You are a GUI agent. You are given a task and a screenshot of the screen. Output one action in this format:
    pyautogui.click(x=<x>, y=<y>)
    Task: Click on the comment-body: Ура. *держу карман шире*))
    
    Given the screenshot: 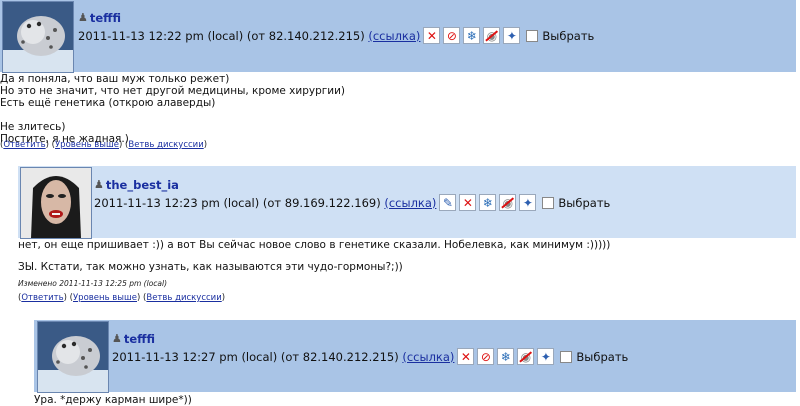 What is the action you would take?
    pyautogui.click(x=113, y=400)
    